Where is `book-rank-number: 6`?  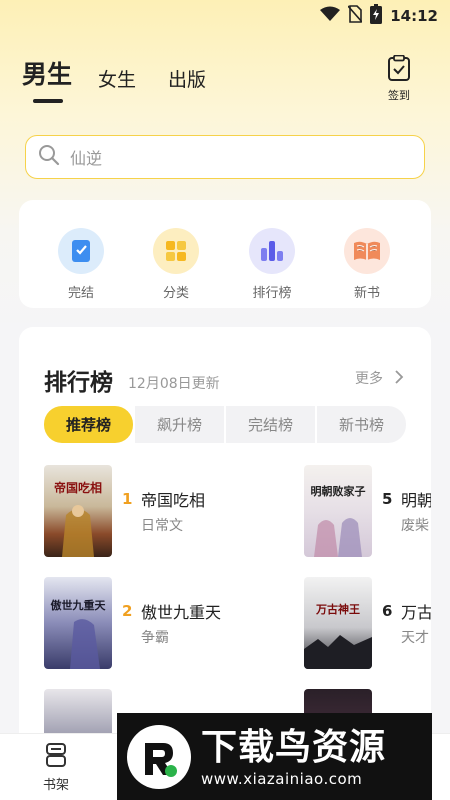 book-rank-number: 6 is located at coordinates (387, 611).